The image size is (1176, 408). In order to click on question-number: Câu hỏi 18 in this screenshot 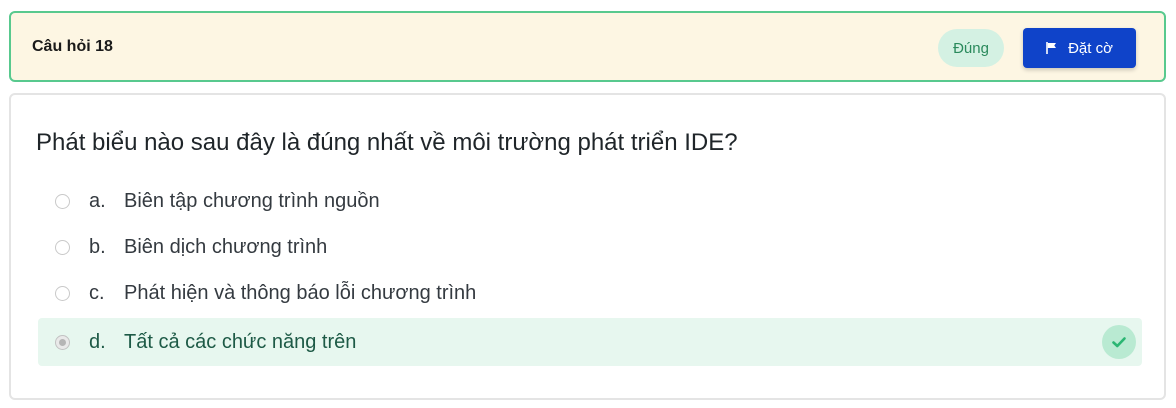, I will do `click(72, 46)`.